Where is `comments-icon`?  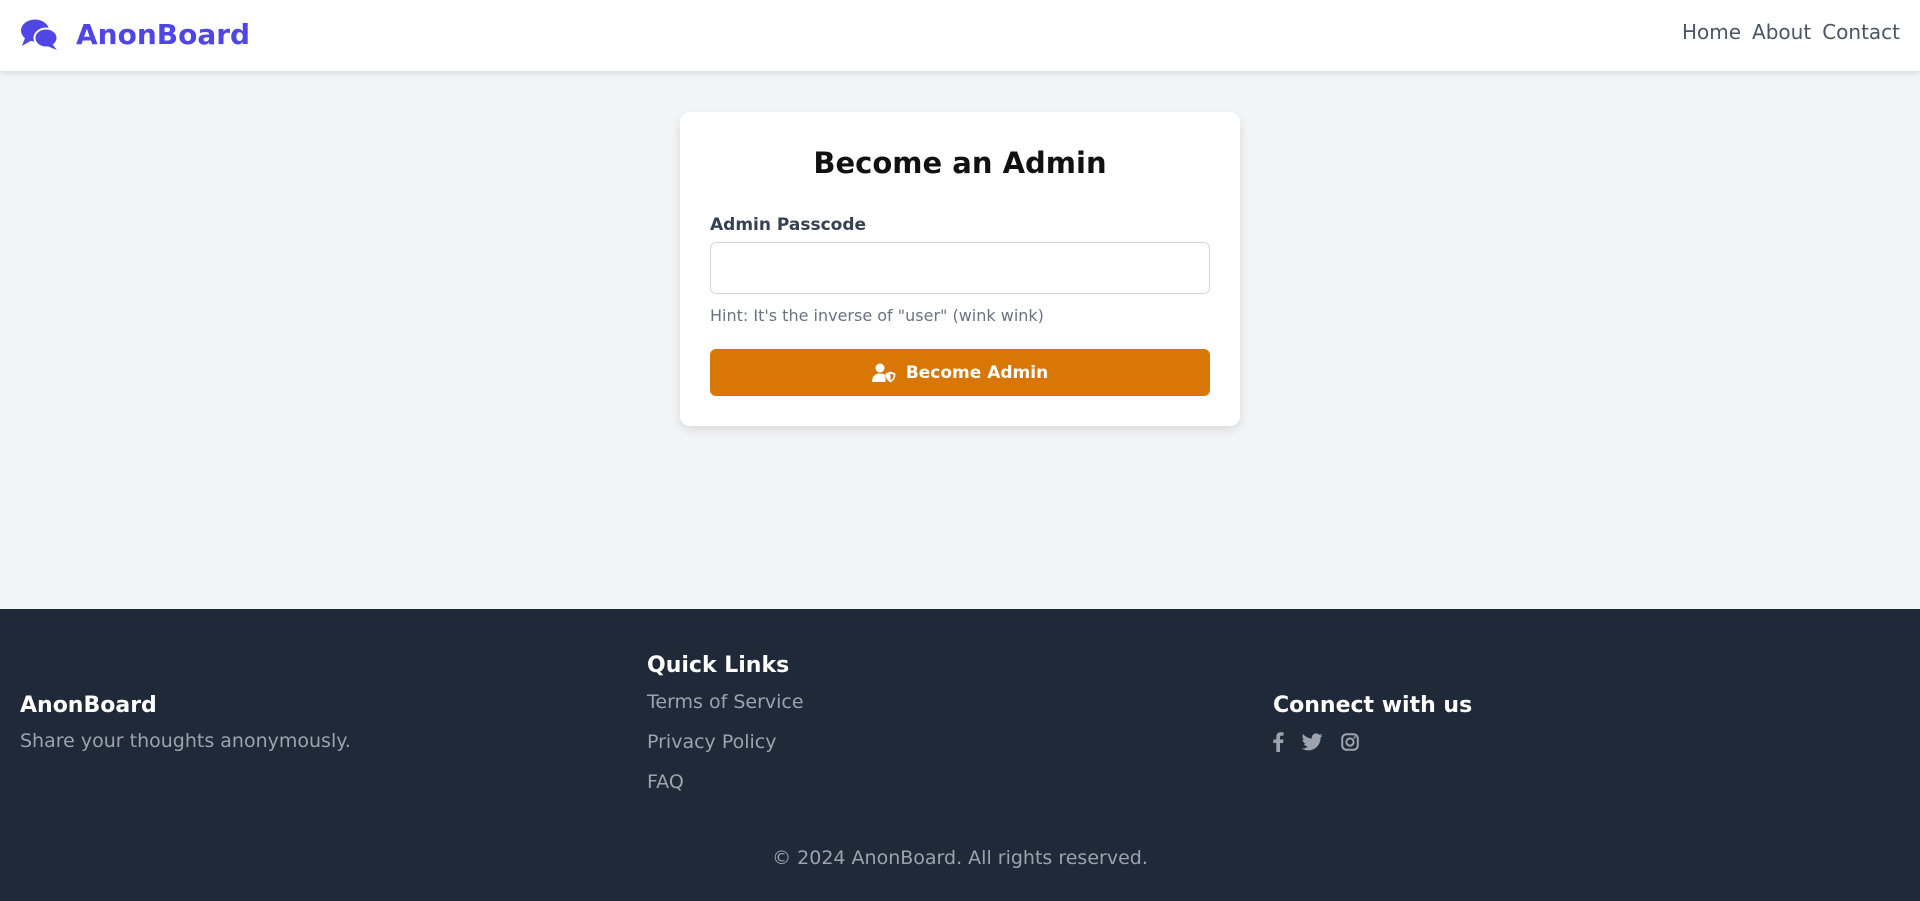
comments-icon is located at coordinates (39, 34).